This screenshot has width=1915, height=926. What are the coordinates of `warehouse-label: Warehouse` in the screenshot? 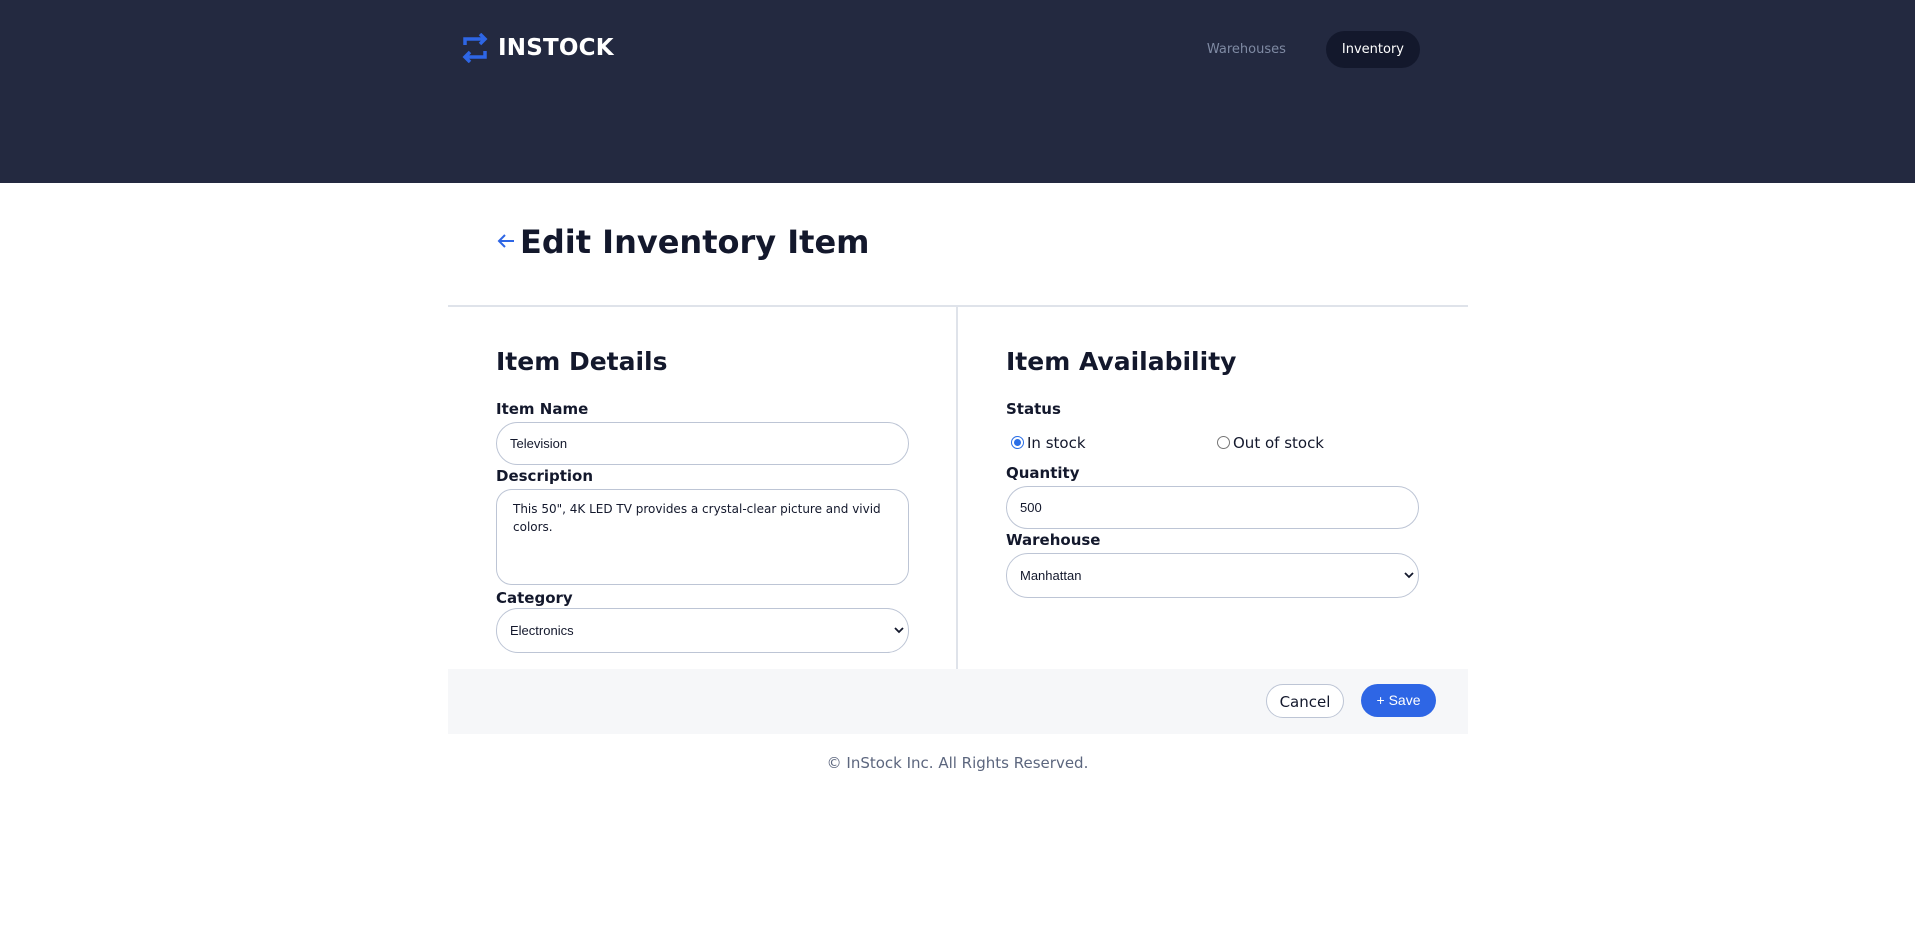 It's located at (1053, 540).